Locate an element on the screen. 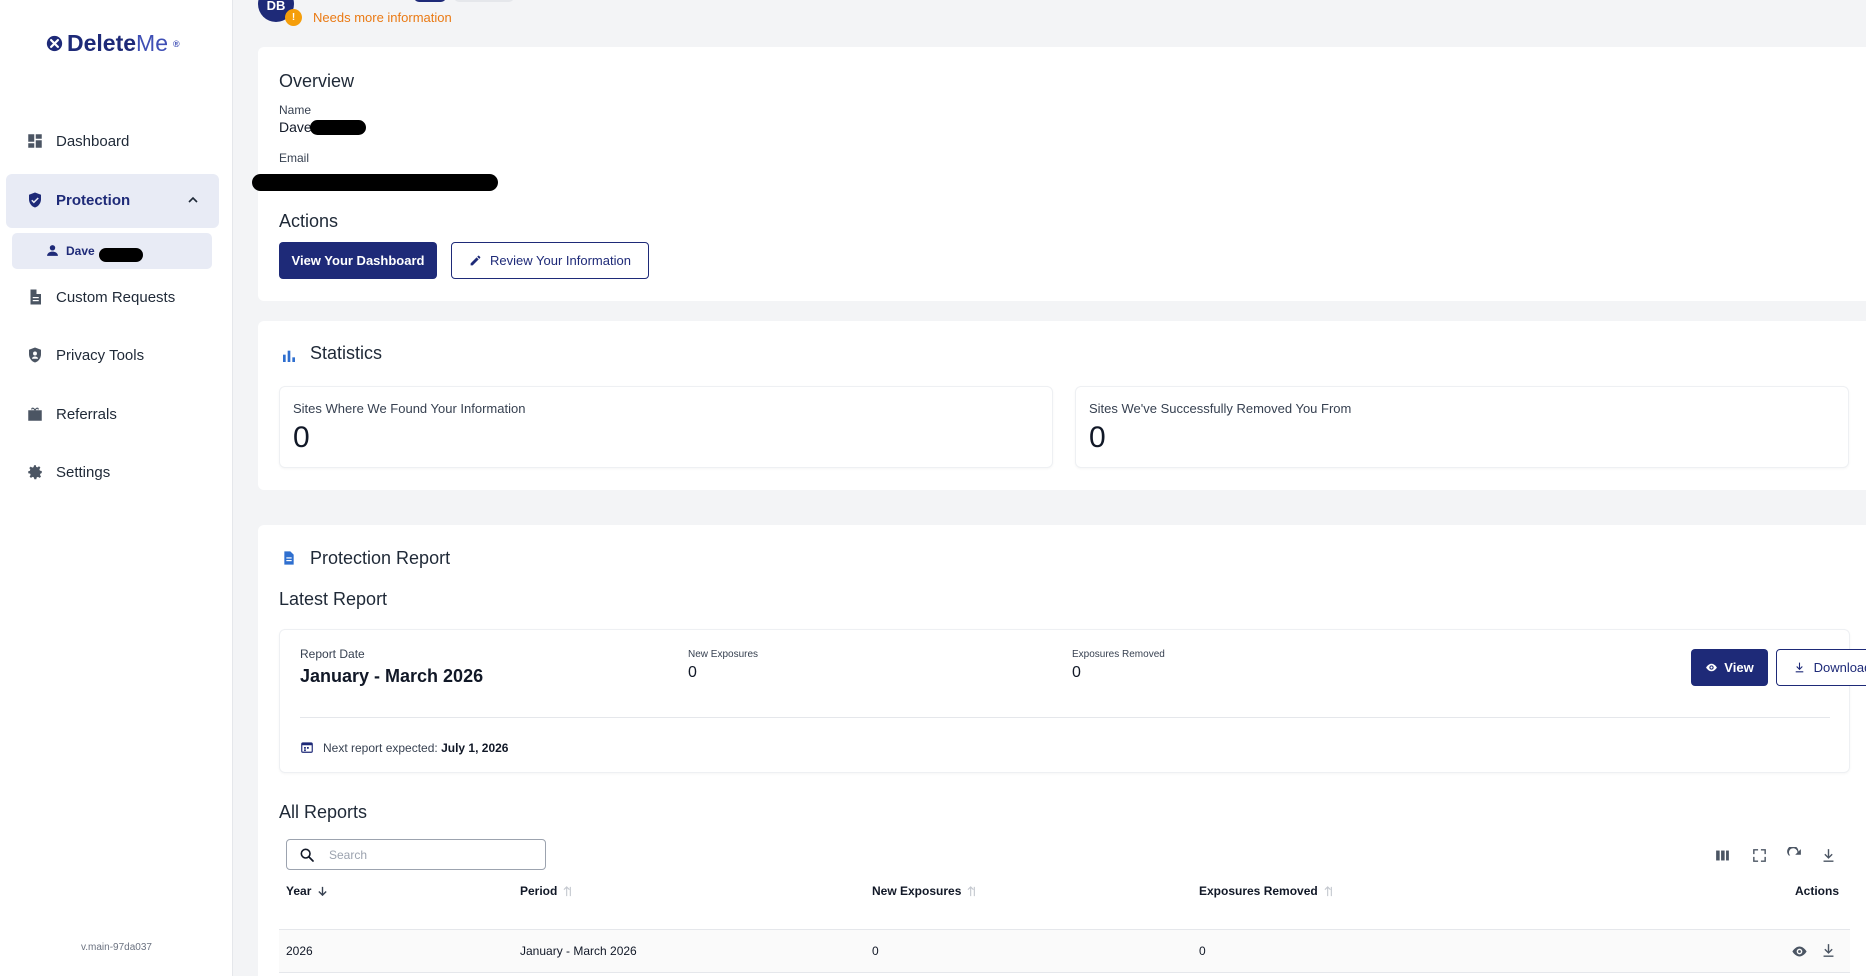  next-report-note: Next report expected: July 1, 2026 is located at coordinates (415, 748).